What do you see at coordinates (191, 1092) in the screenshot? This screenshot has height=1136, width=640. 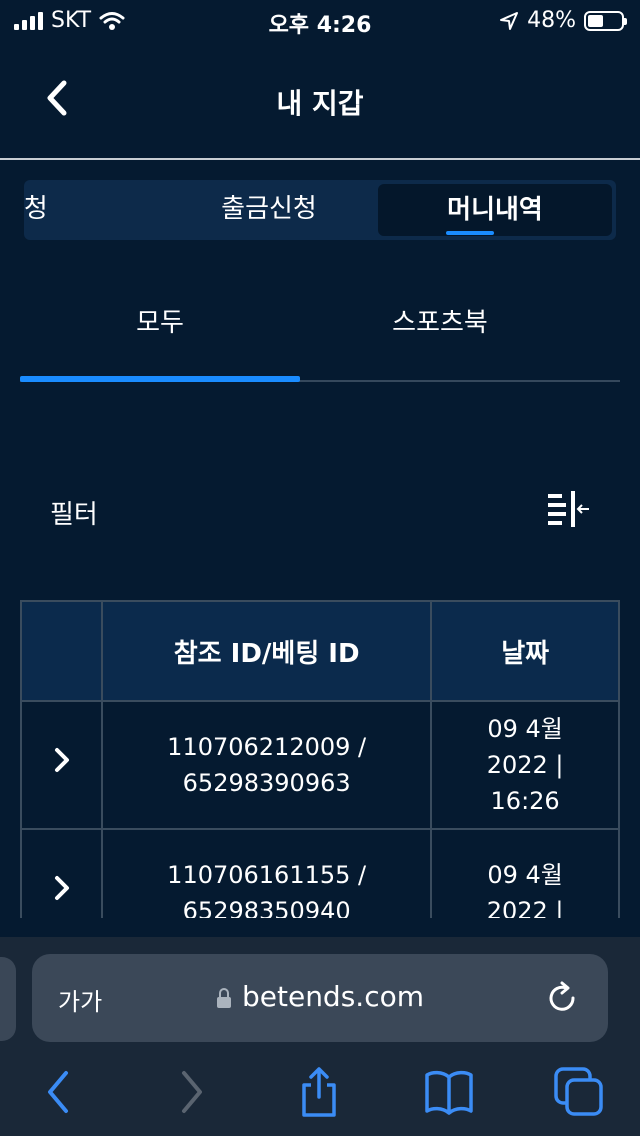 I see `forward-arrow-icon` at bounding box center [191, 1092].